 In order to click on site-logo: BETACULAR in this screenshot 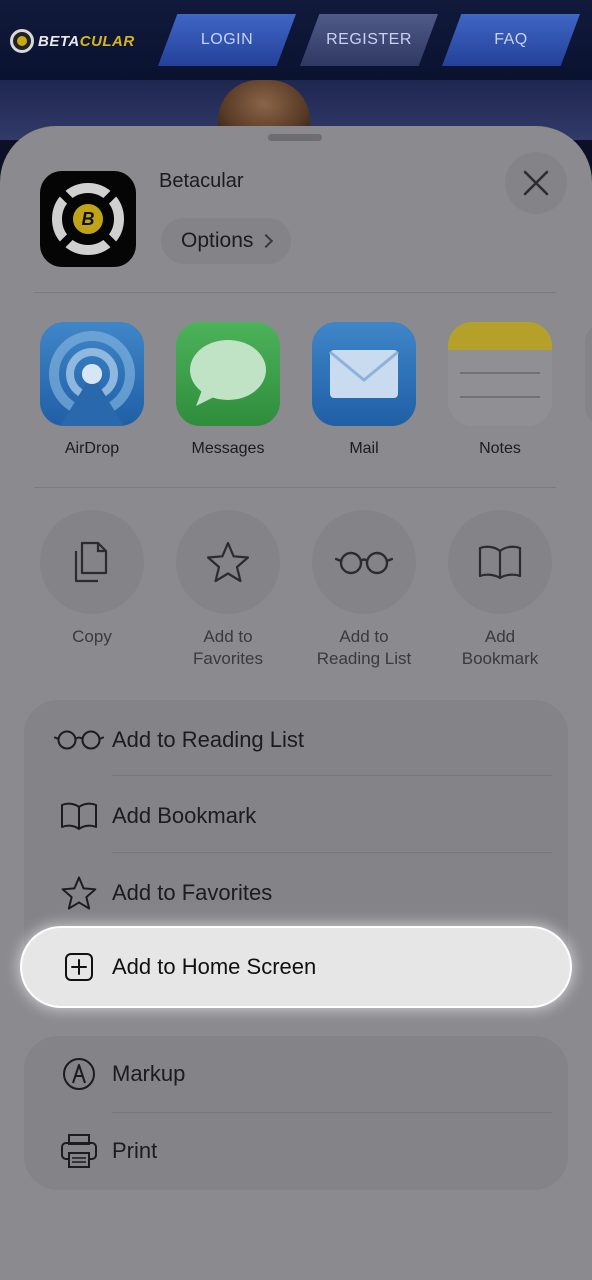, I will do `click(72, 41)`.